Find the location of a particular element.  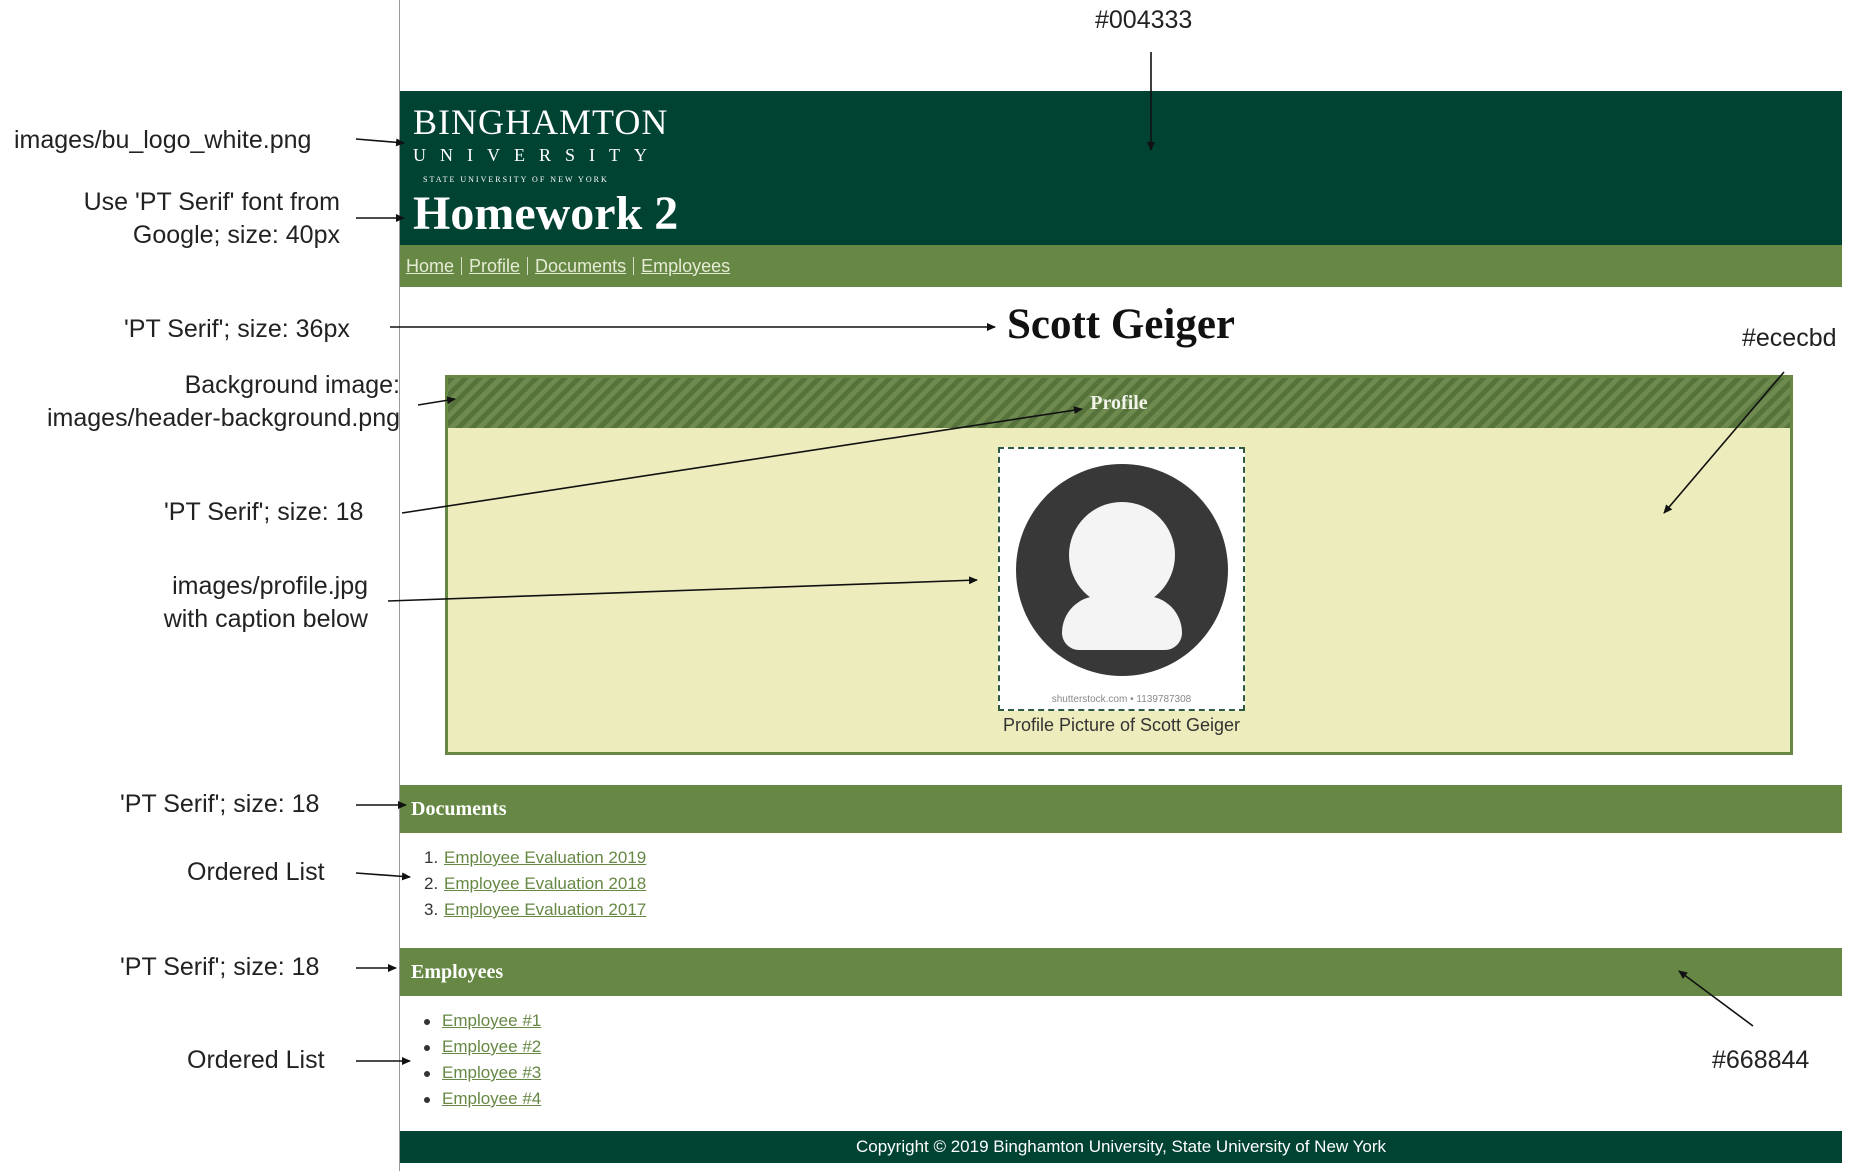

logo-wordmark: BINGHAMTON is located at coordinates (541, 122).